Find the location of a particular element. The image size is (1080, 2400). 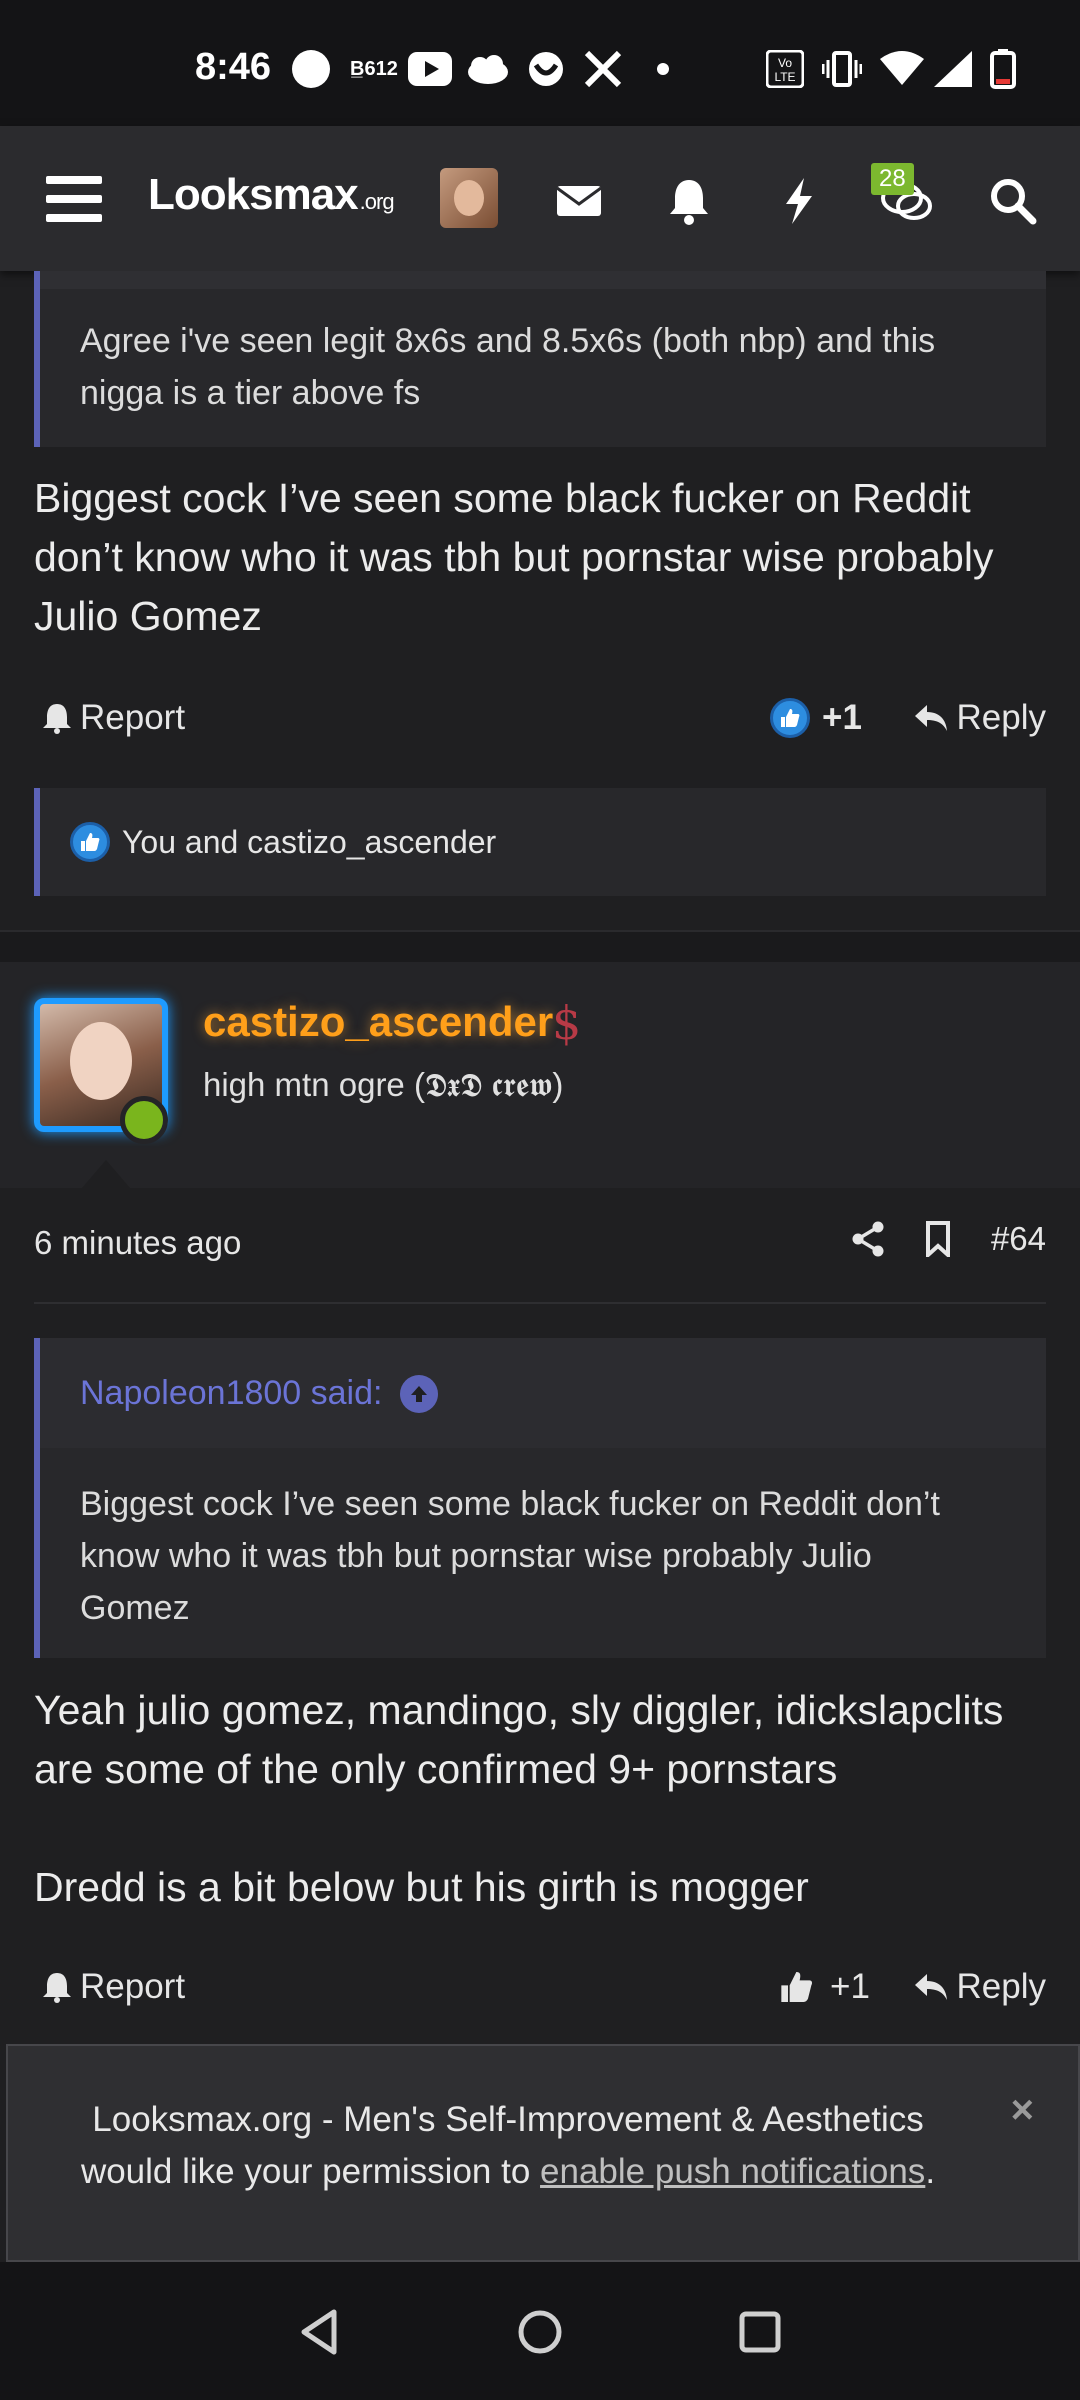

volte-icon: Vo LTE is located at coordinates (785, 69).